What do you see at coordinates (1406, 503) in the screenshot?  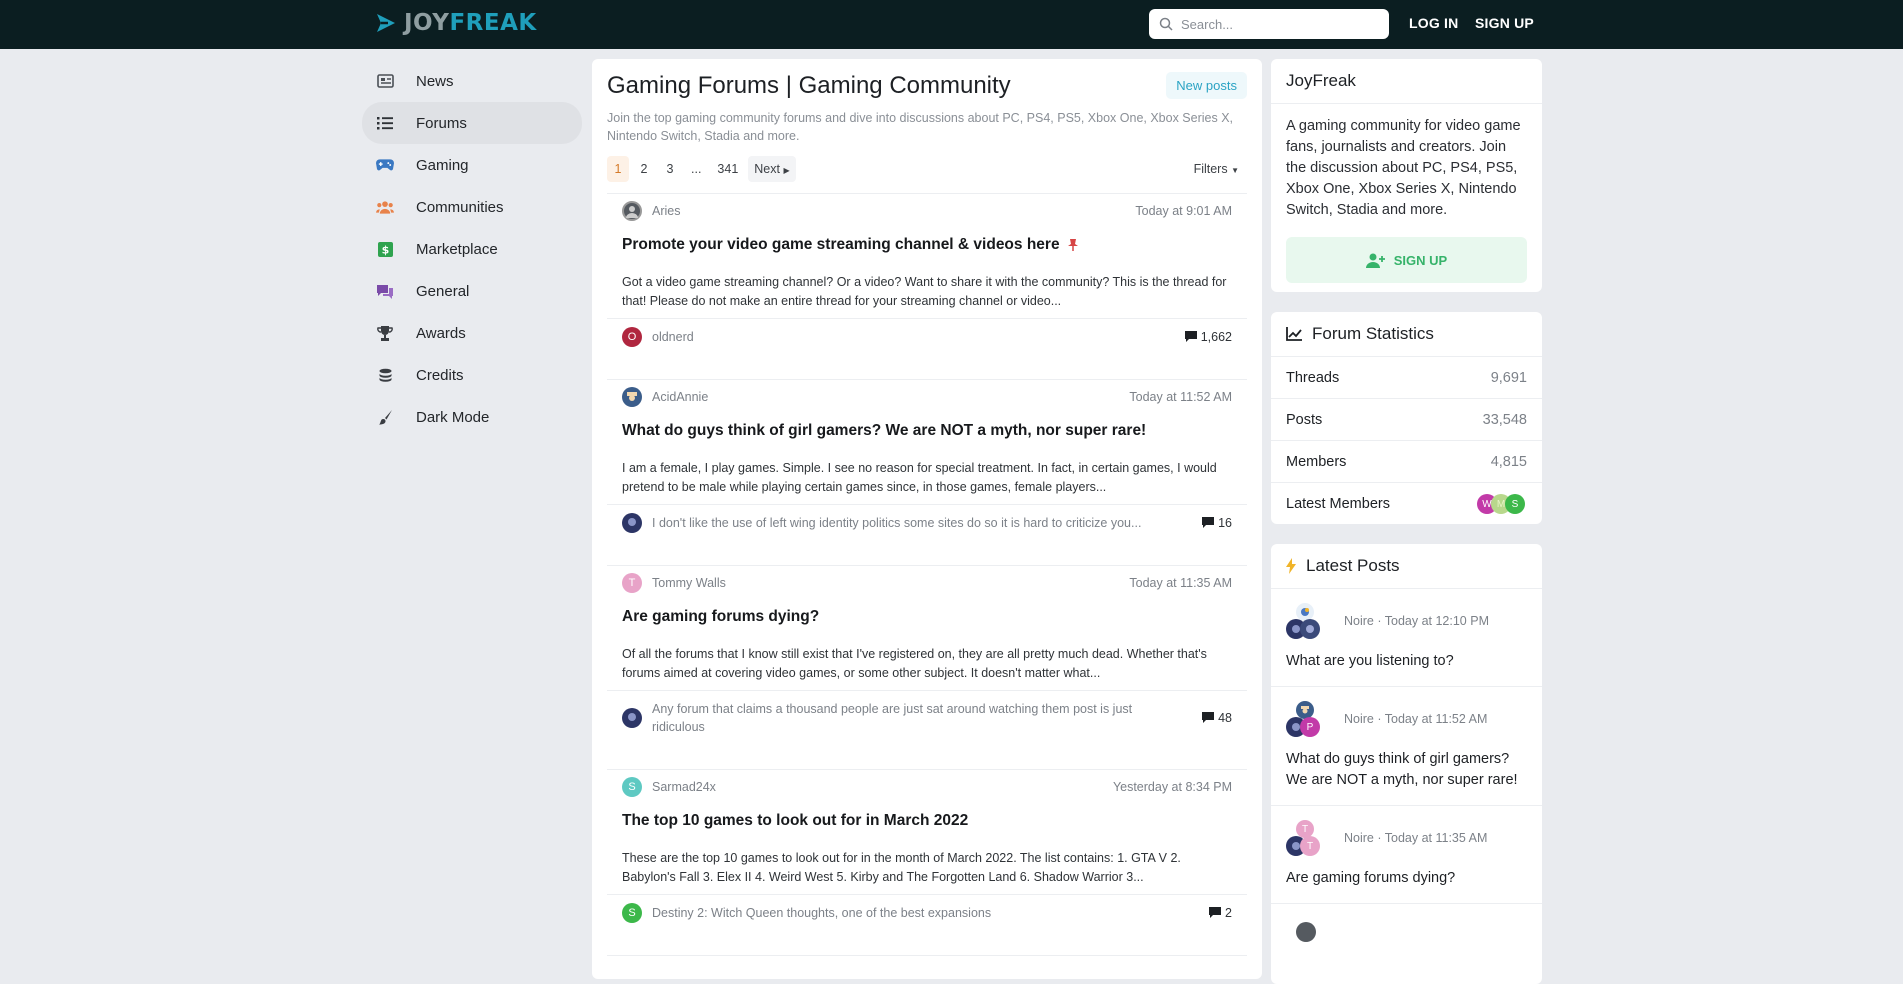 I see `stat-row-latest-members: Latest Members W M S` at bounding box center [1406, 503].